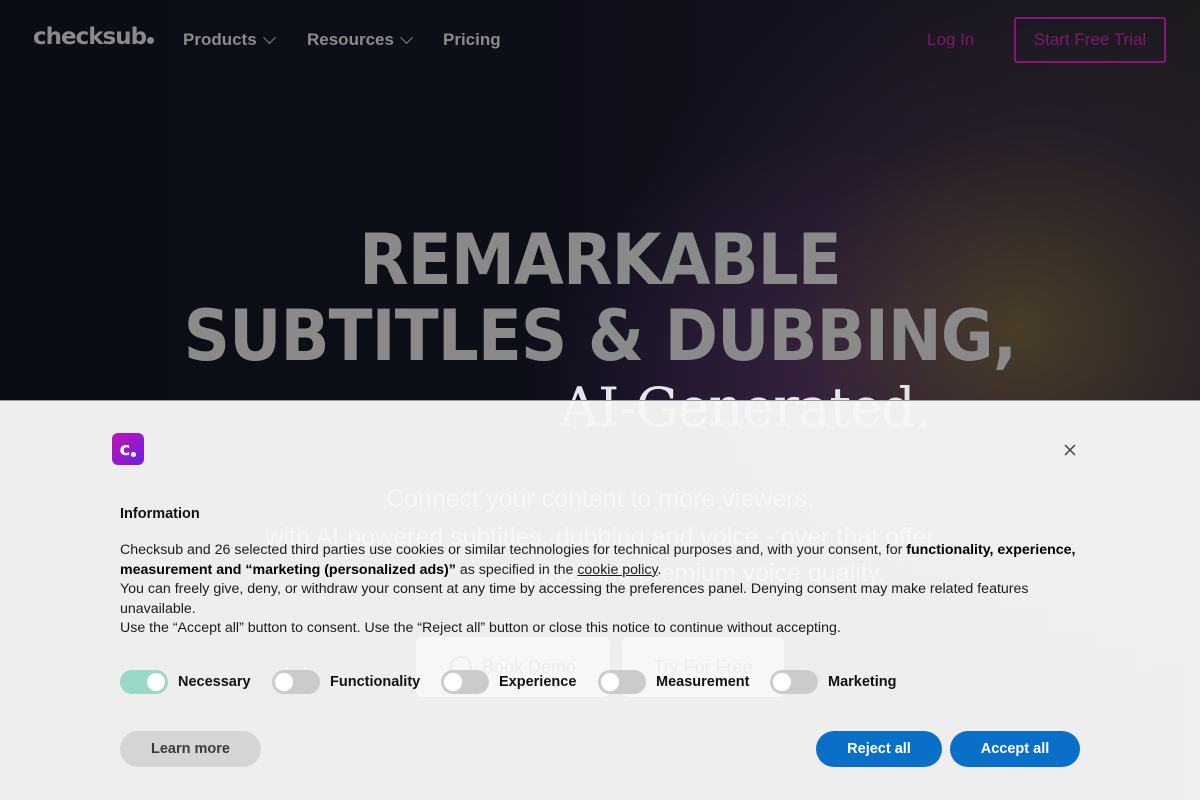 The width and height of the screenshot is (1200, 800). Describe the element at coordinates (220, 39) in the screenshot. I see `nav-products-label: Products` at that location.